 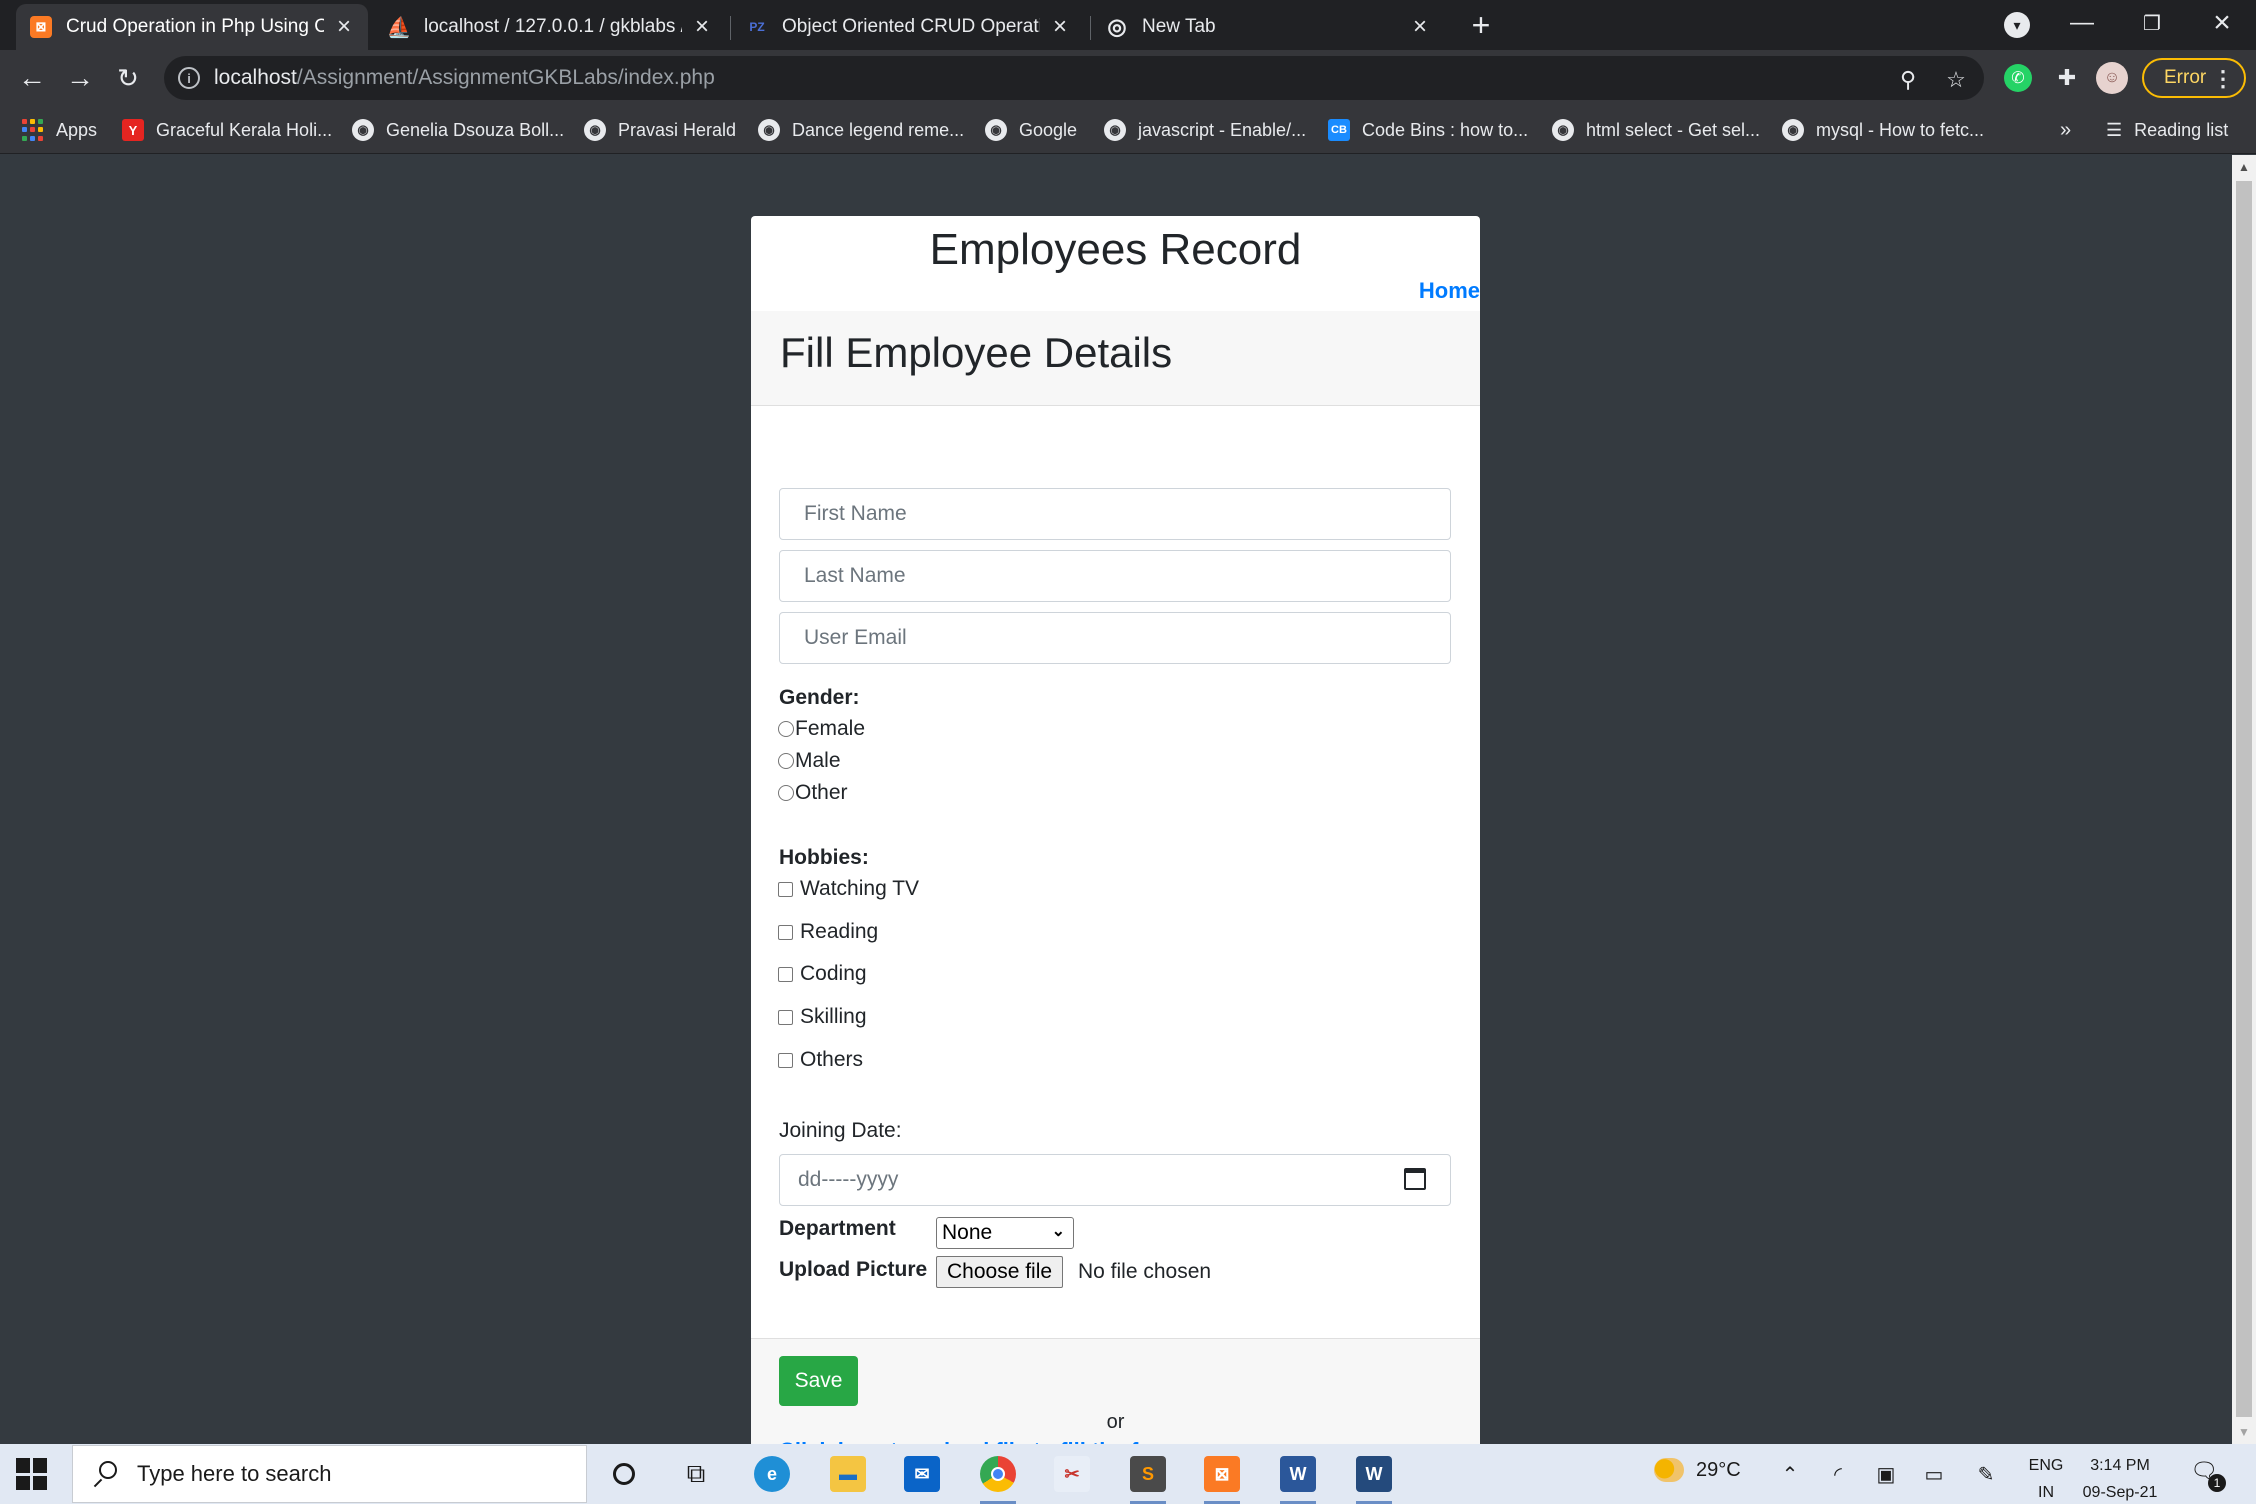 I want to click on sublime-text-icon: S, so click(x=1148, y=1477).